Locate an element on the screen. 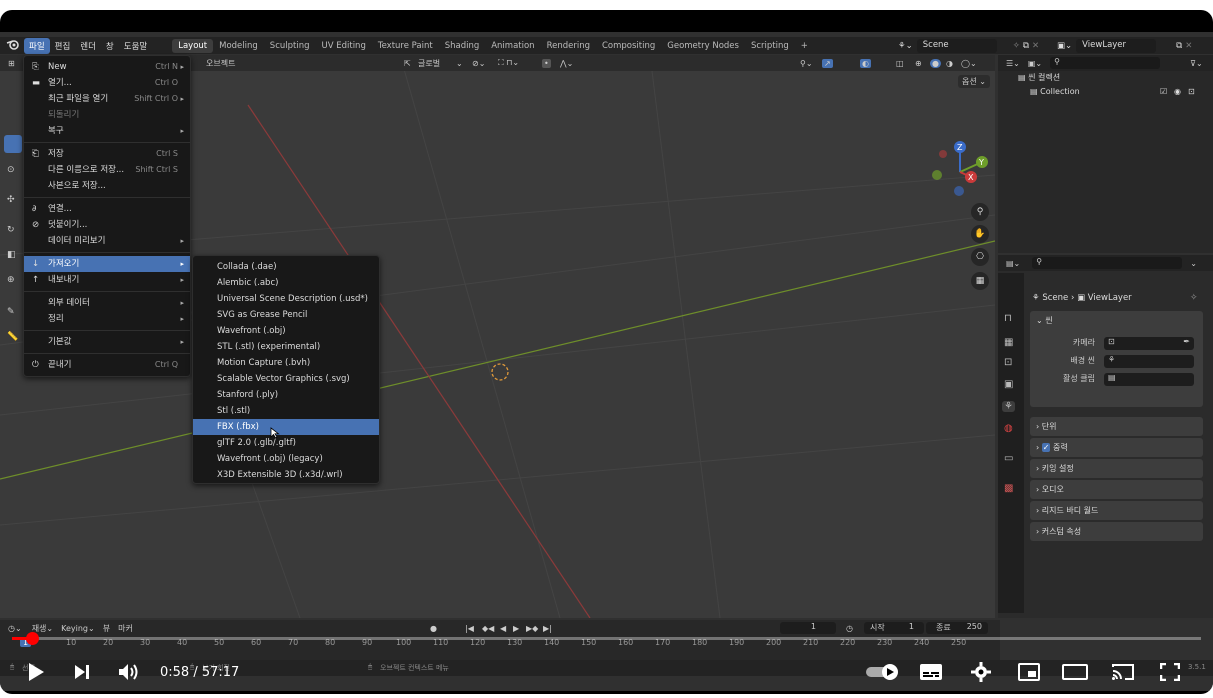 The height and width of the screenshot is (698, 1213). scene-selector: ⚘⌄ Scene ✧ ⧉ ✕ is located at coordinates (968, 45).